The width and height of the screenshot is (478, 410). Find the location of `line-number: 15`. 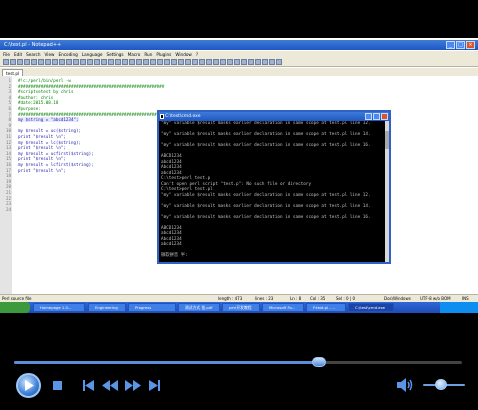

line-number: 15 is located at coordinates (8, 159).